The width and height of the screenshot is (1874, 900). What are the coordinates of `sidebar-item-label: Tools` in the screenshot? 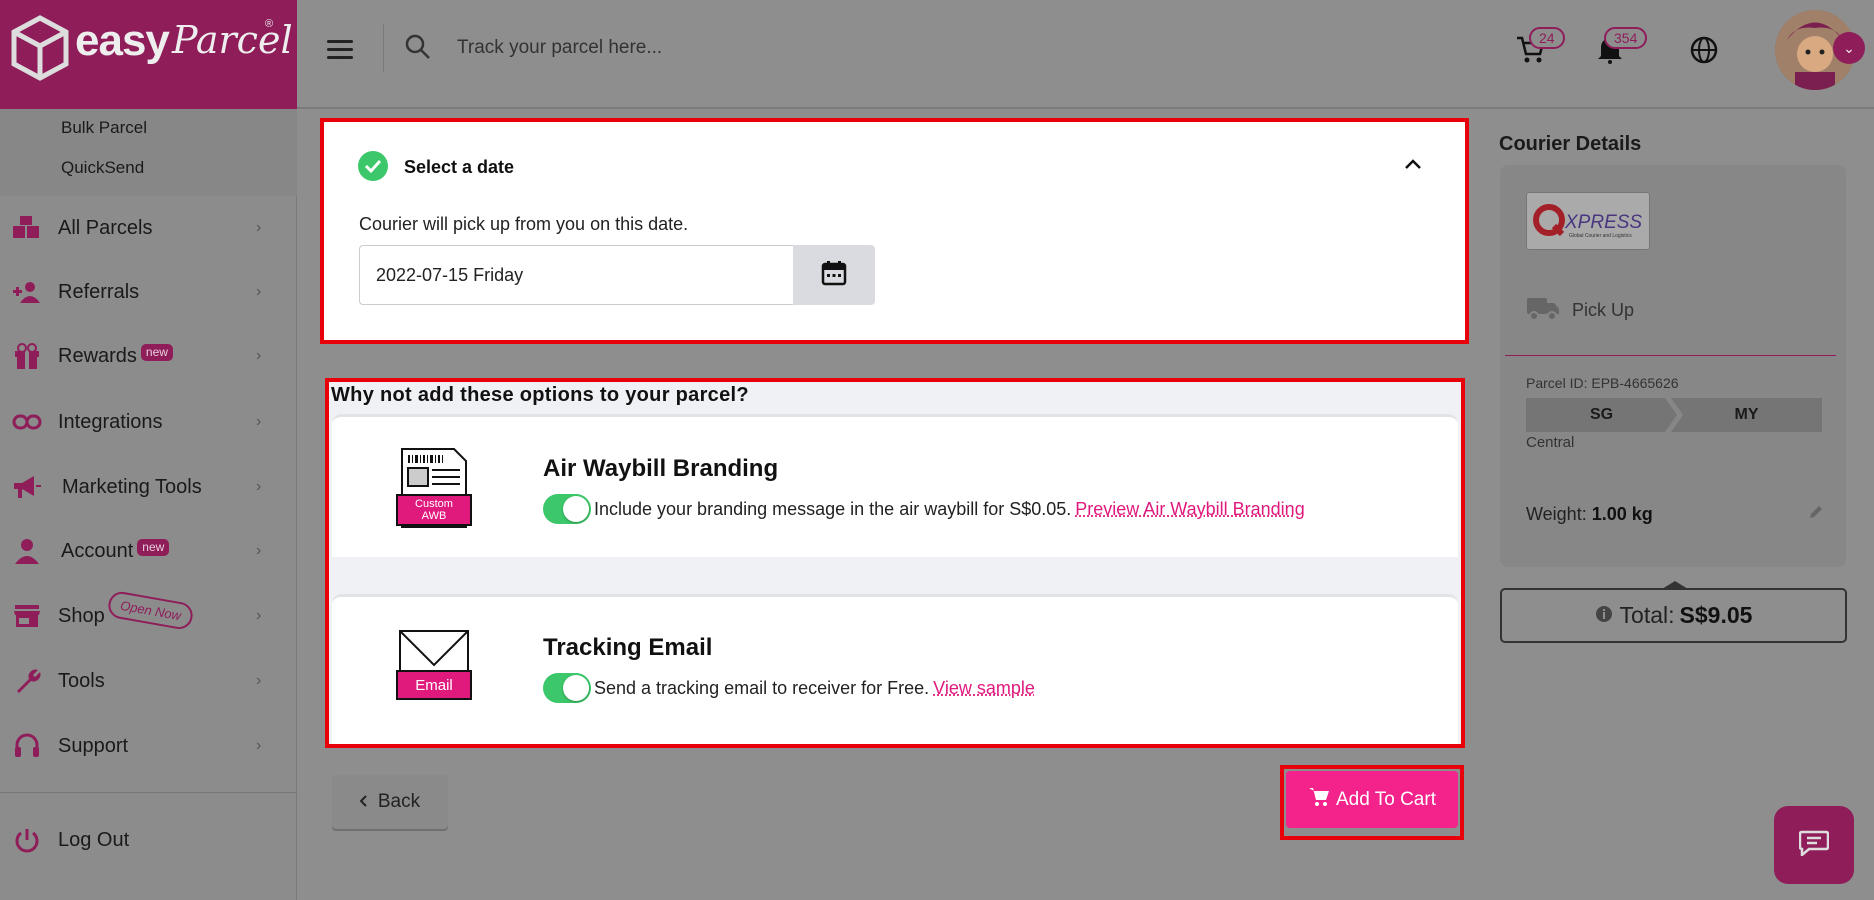 It's located at (81, 680).